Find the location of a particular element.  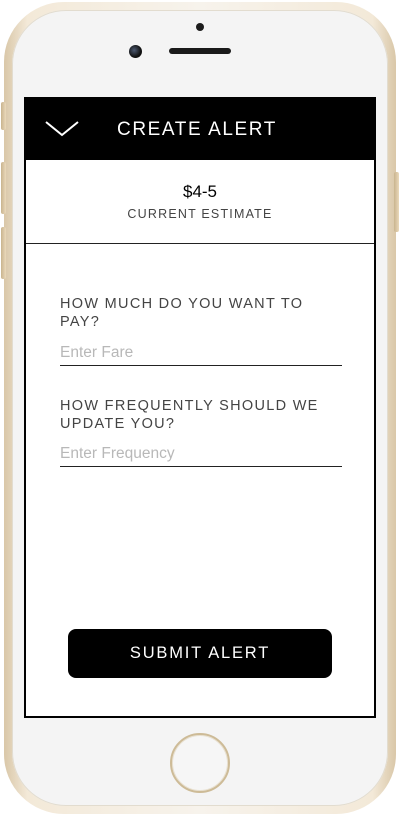

submit-alert-button: SUBMIT ALERT is located at coordinates (200, 653).